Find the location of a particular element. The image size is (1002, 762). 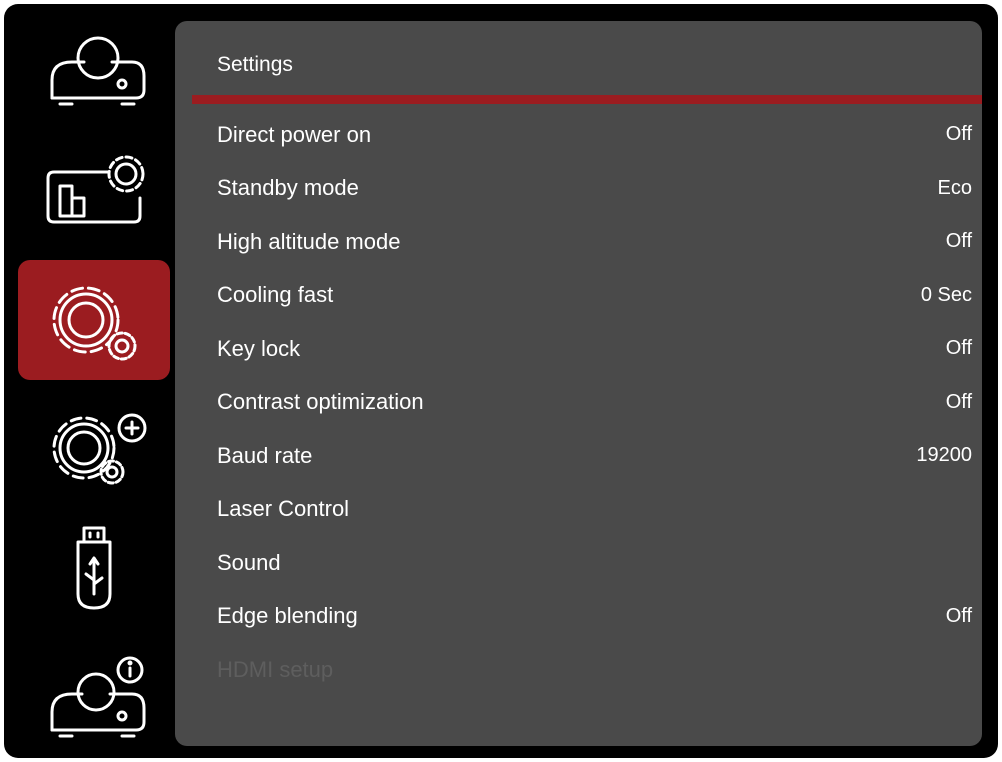

menu-item-baud-rate: Baud rate 19200 is located at coordinates (578, 456).